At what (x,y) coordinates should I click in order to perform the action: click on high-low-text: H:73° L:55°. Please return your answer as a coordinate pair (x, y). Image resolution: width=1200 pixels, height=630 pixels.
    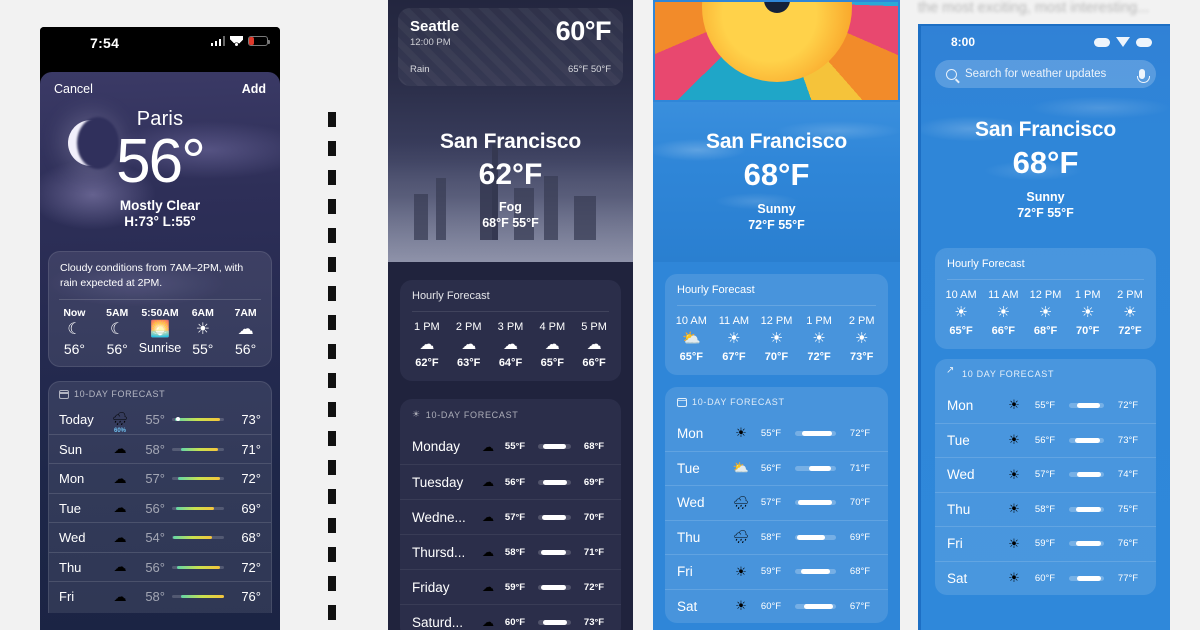
    Looking at the image, I should click on (160, 221).